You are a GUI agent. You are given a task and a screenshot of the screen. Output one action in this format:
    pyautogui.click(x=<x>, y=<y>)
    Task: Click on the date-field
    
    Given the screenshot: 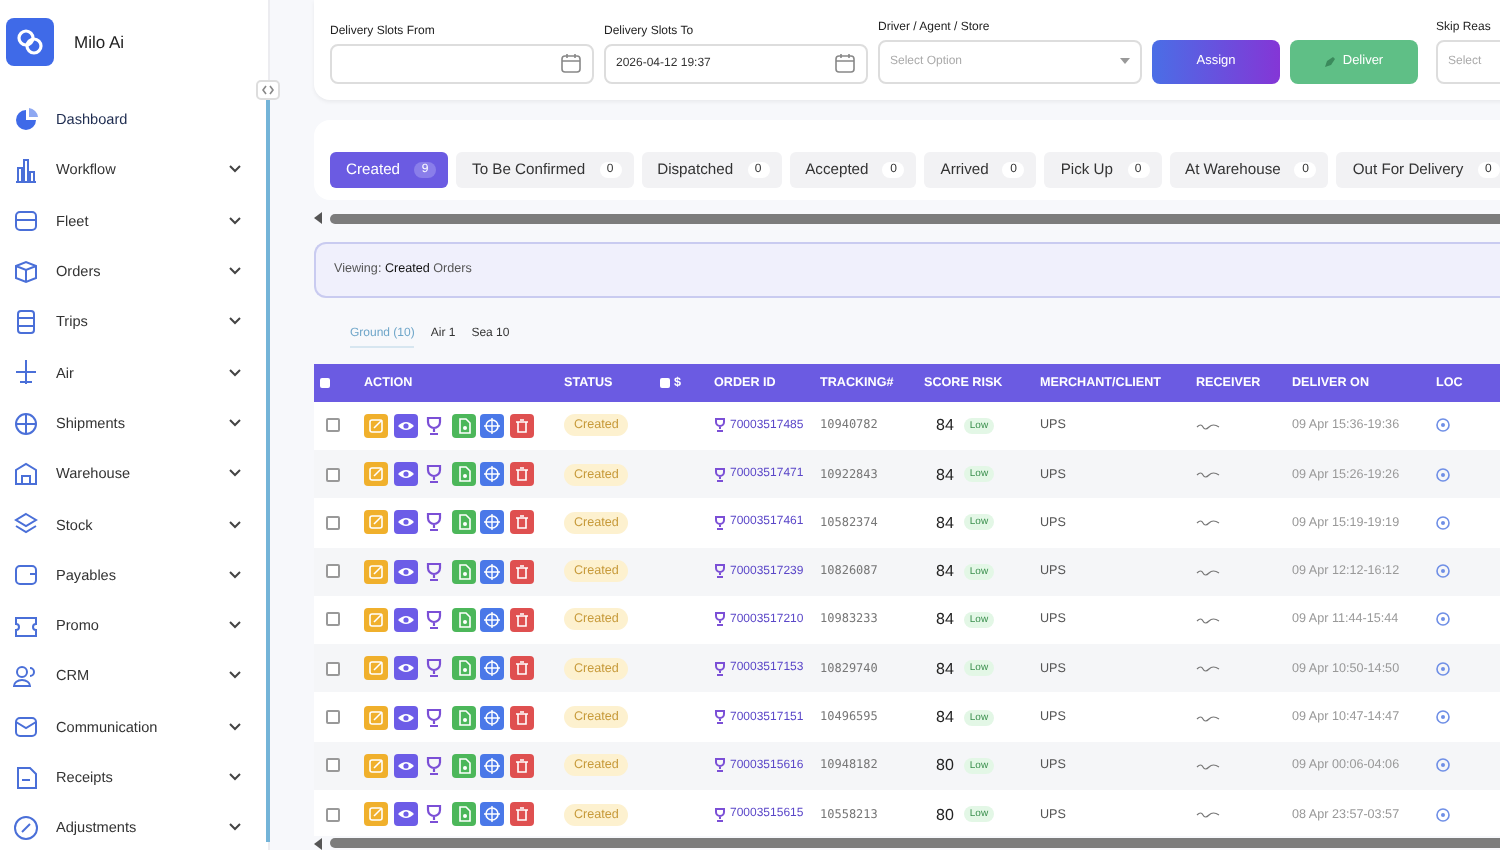 What is the action you would take?
    pyautogui.click(x=462, y=63)
    